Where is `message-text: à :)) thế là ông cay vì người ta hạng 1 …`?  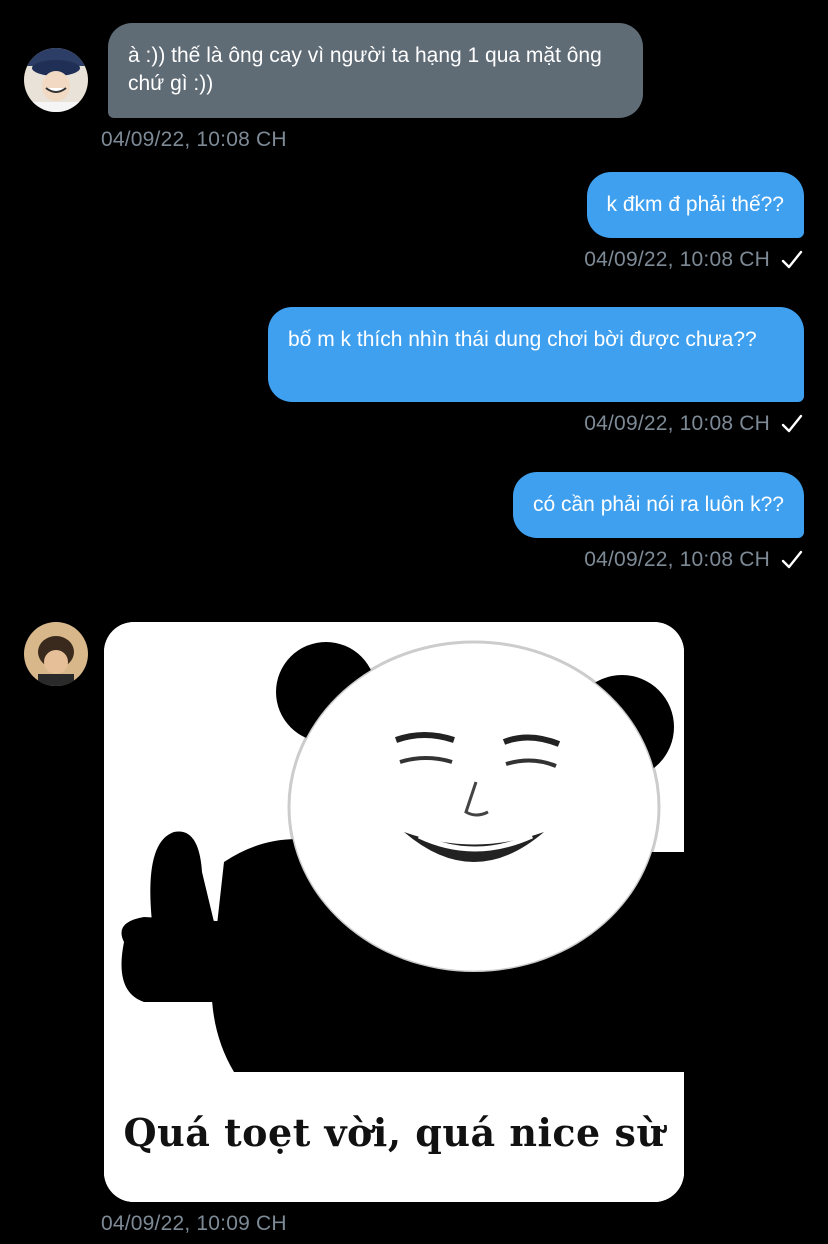
message-text: à :)) thế là ông cay vì người ta hạng 1 … is located at coordinates (365, 69).